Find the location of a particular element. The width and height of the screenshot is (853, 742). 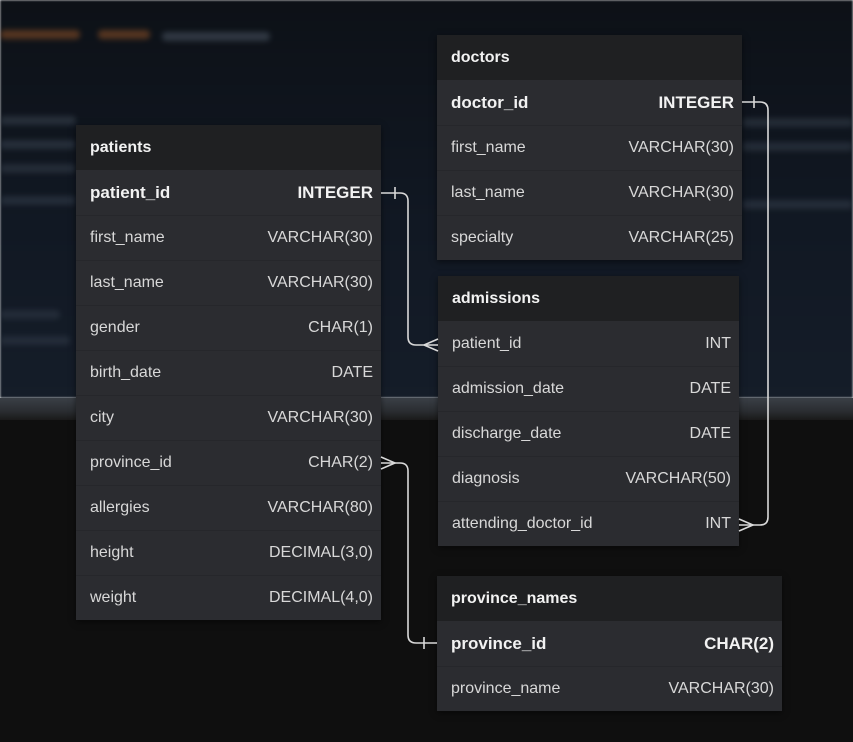

column-name: gender is located at coordinates (115, 327).